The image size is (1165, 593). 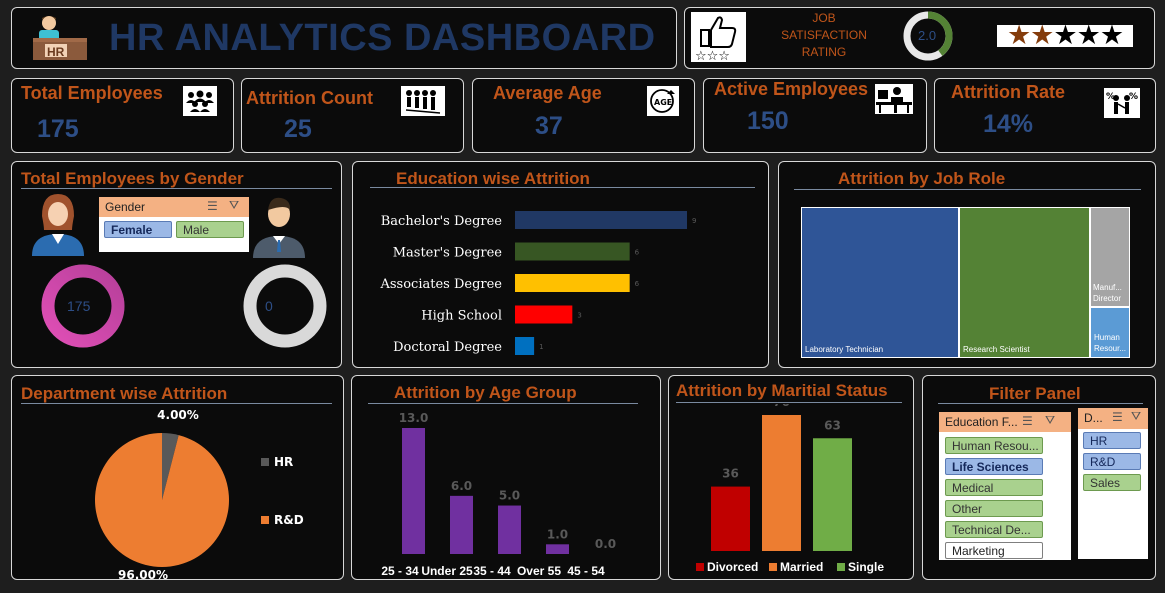 What do you see at coordinates (768, 121) in the screenshot?
I see `kpi-value: 150` at bounding box center [768, 121].